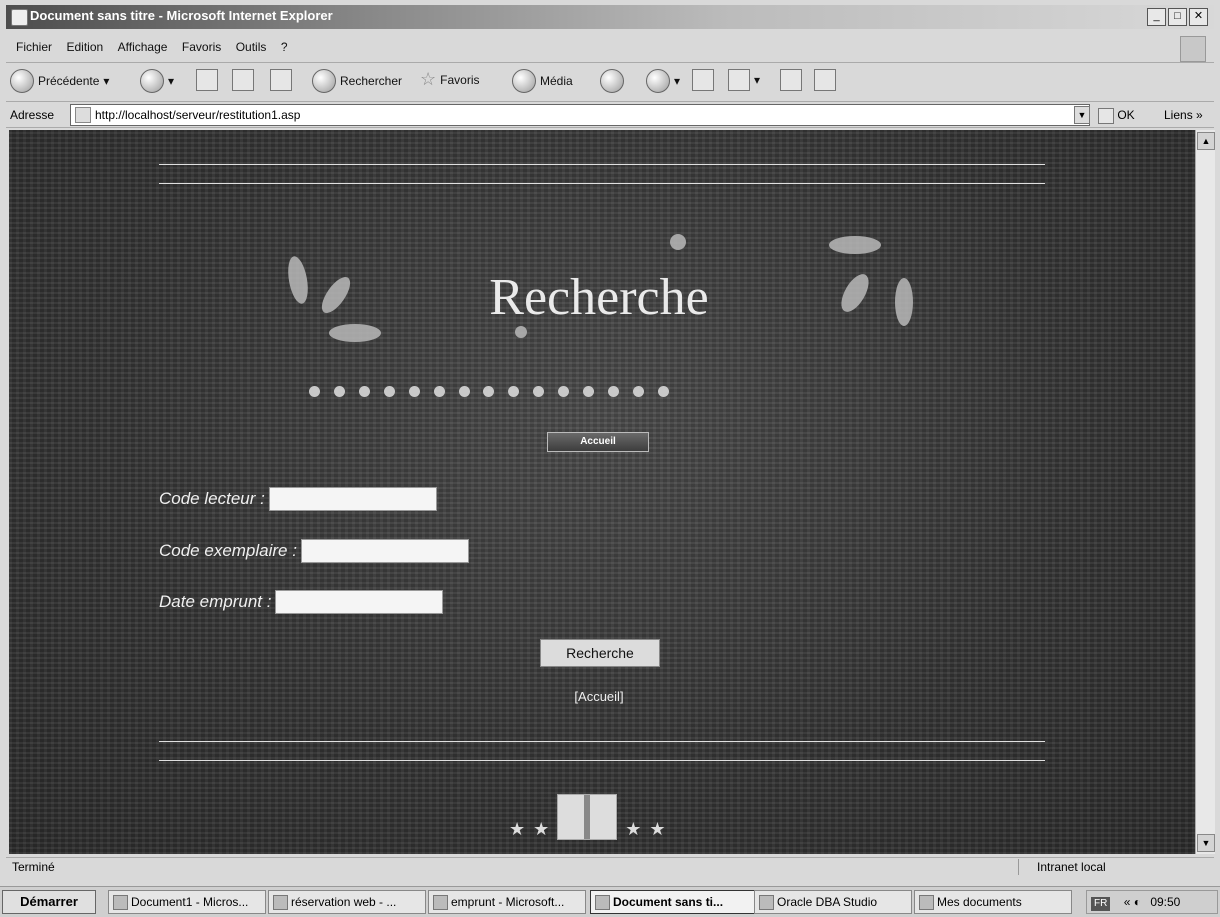 Image resolution: width=1220 pixels, height=917 pixels. What do you see at coordinates (357, 81) in the screenshot?
I see `search-button: Rechercher` at bounding box center [357, 81].